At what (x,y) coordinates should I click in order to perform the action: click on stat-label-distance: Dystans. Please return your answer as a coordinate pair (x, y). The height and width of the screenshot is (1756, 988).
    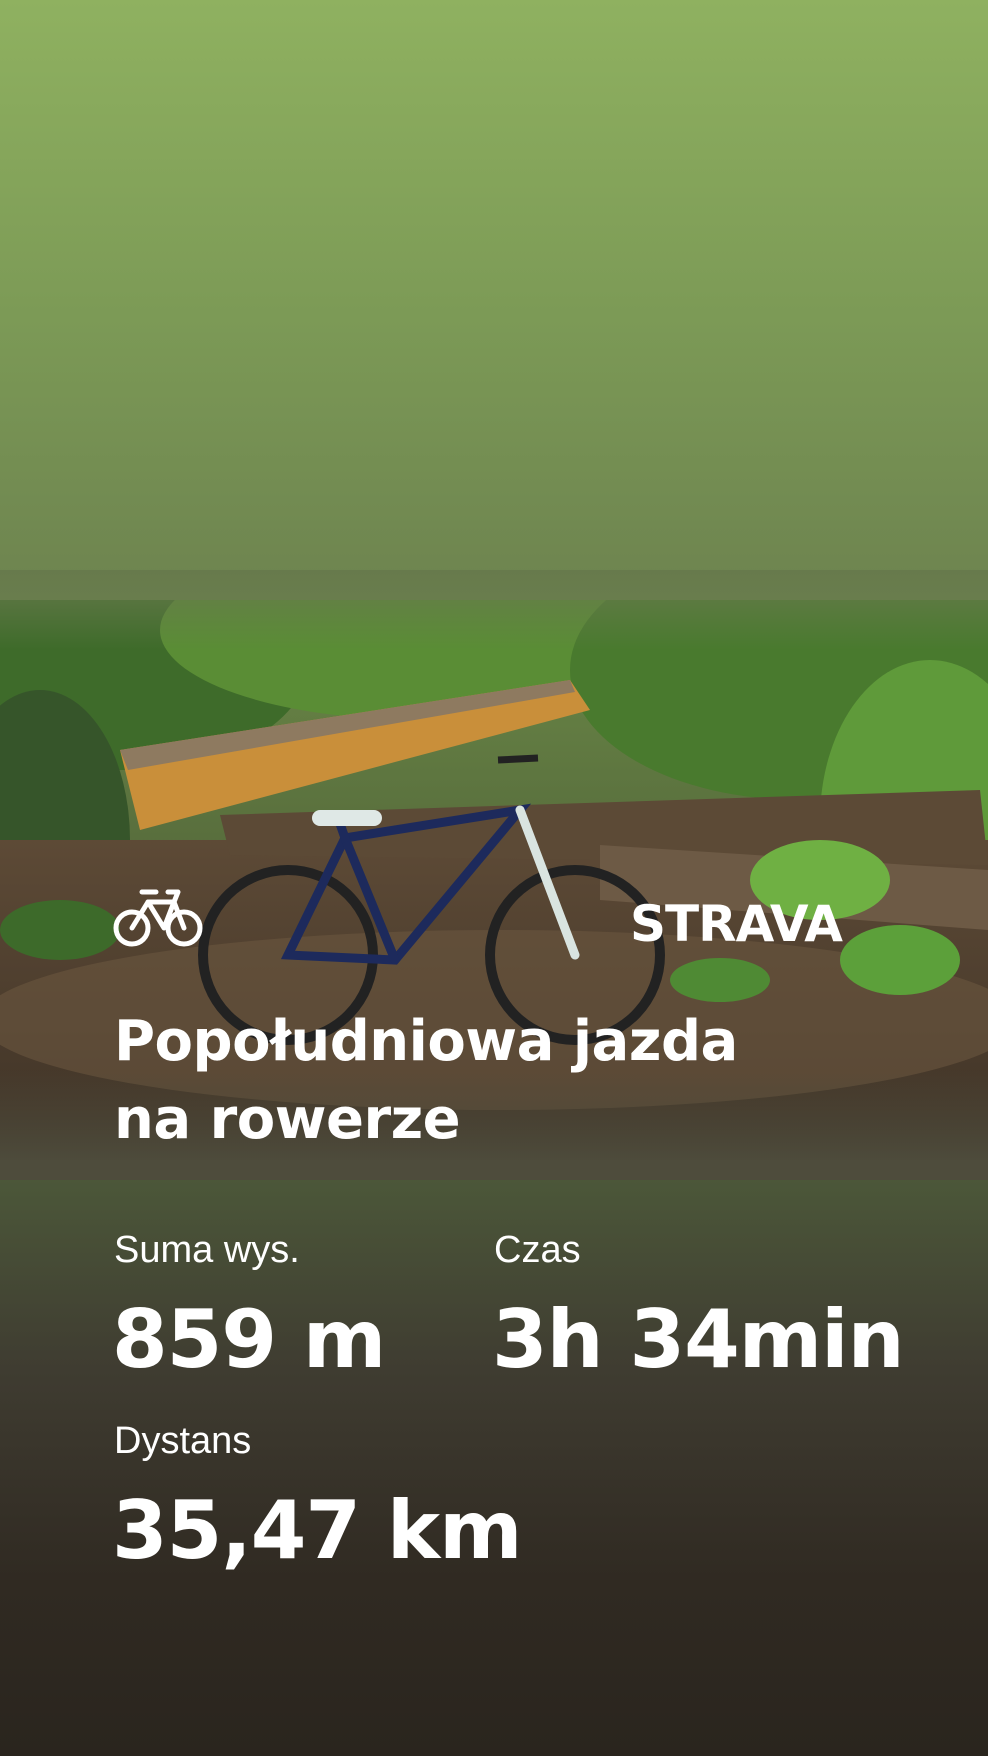
    Looking at the image, I should click on (183, 1441).